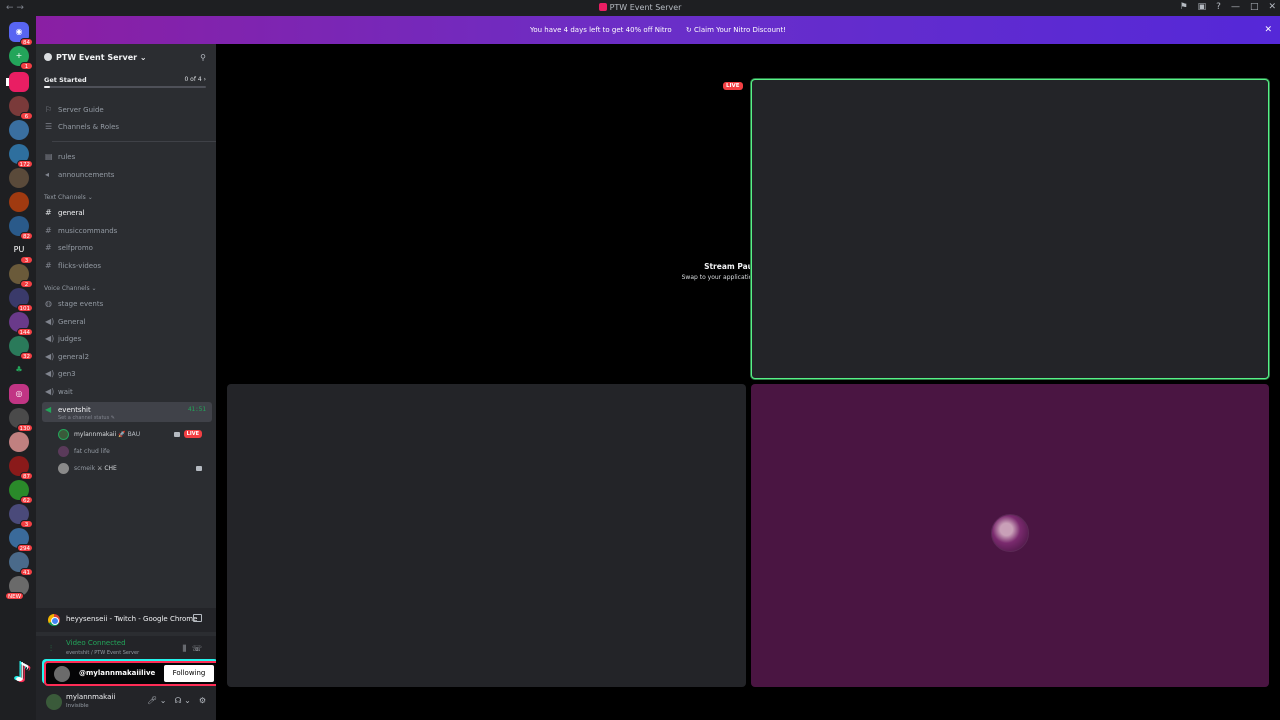 This screenshot has width=1280, height=720. I want to click on help-icon: ?, so click(1218, 7).